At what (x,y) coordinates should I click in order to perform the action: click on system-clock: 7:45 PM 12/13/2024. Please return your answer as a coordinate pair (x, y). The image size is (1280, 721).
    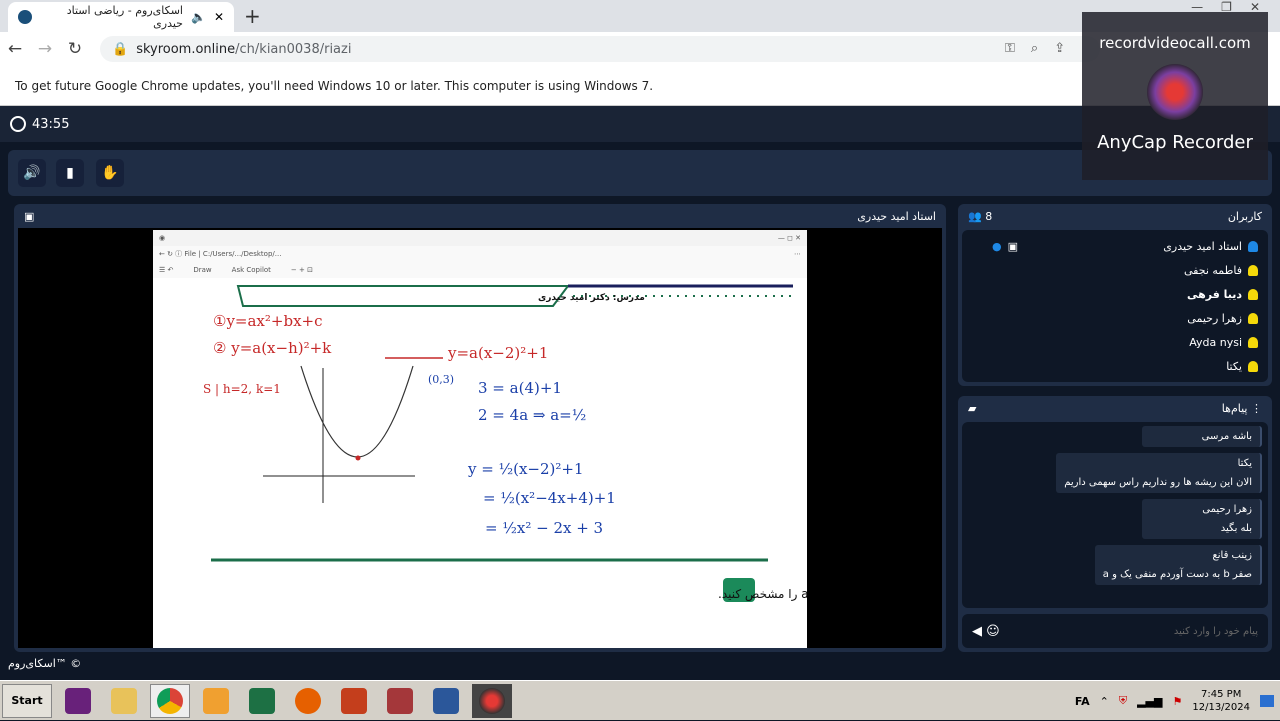
    Looking at the image, I should click on (1221, 701).